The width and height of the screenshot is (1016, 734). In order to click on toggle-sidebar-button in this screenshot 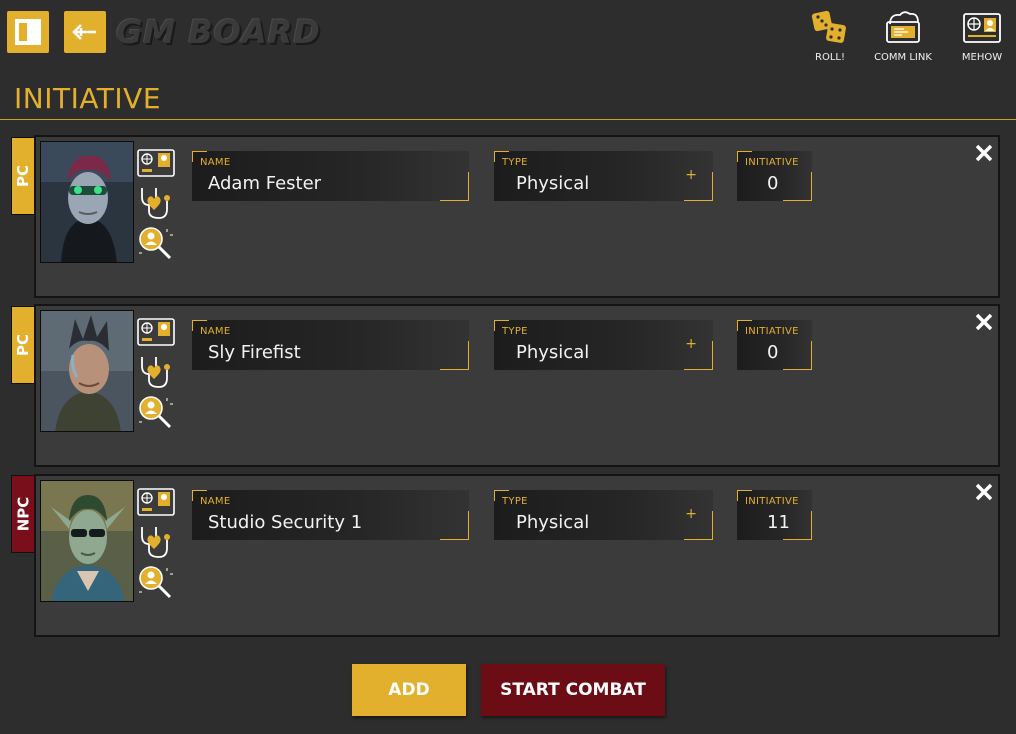, I will do `click(28, 32)`.